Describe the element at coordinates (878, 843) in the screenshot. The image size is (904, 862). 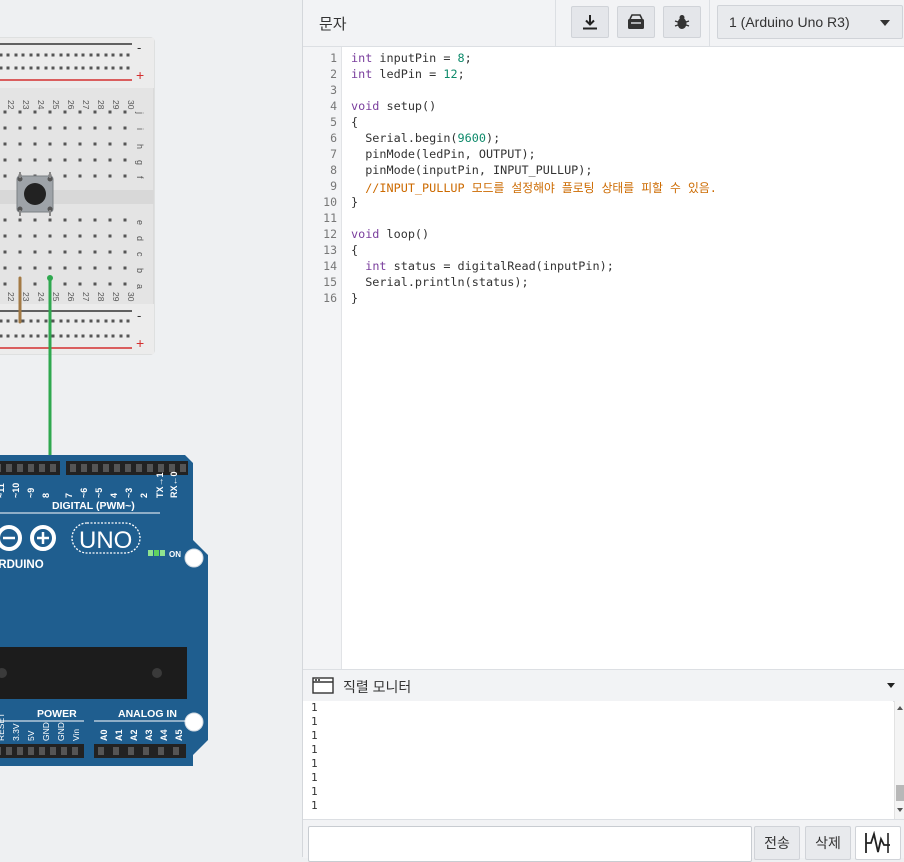
I see `graph-button` at that location.